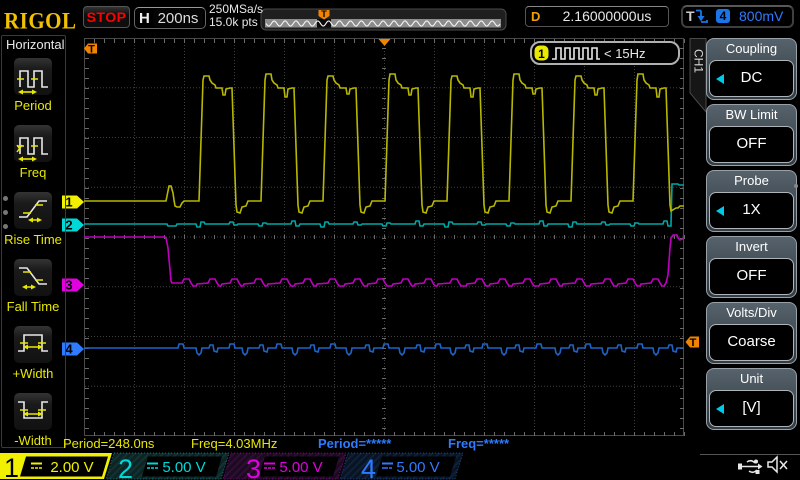 The height and width of the screenshot is (480, 800). What do you see at coordinates (71, 467) in the screenshot?
I see `svg-text: 2.00 V` at bounding box center [71, 467].